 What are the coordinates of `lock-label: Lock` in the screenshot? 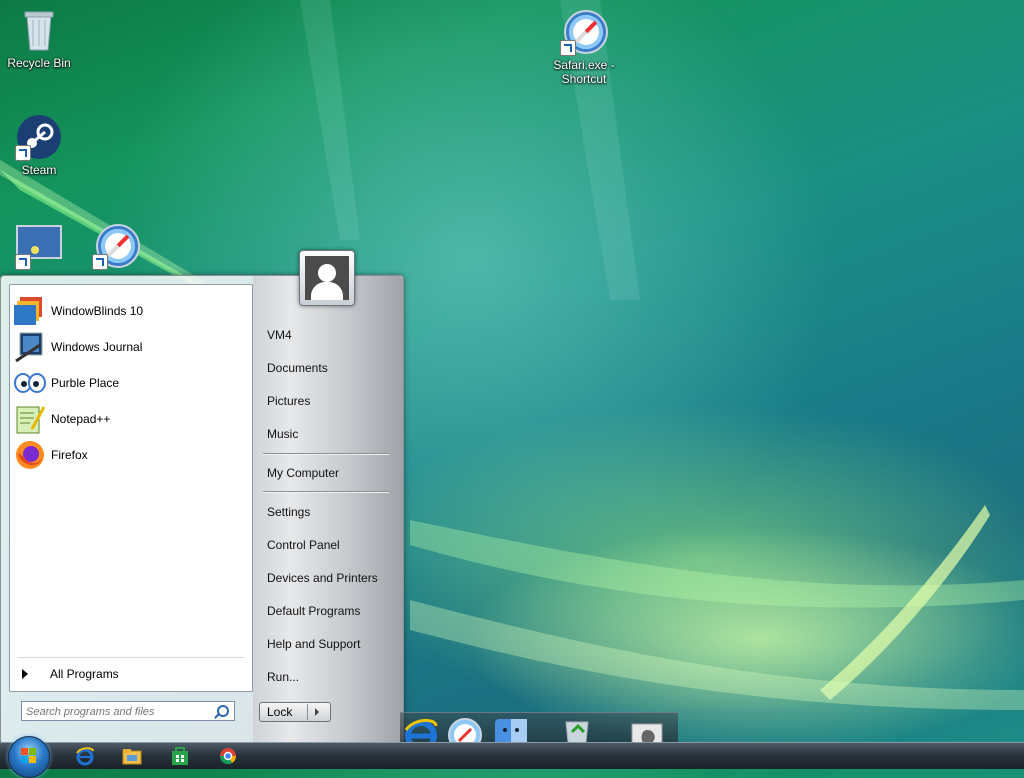 It's located at (280, 712).